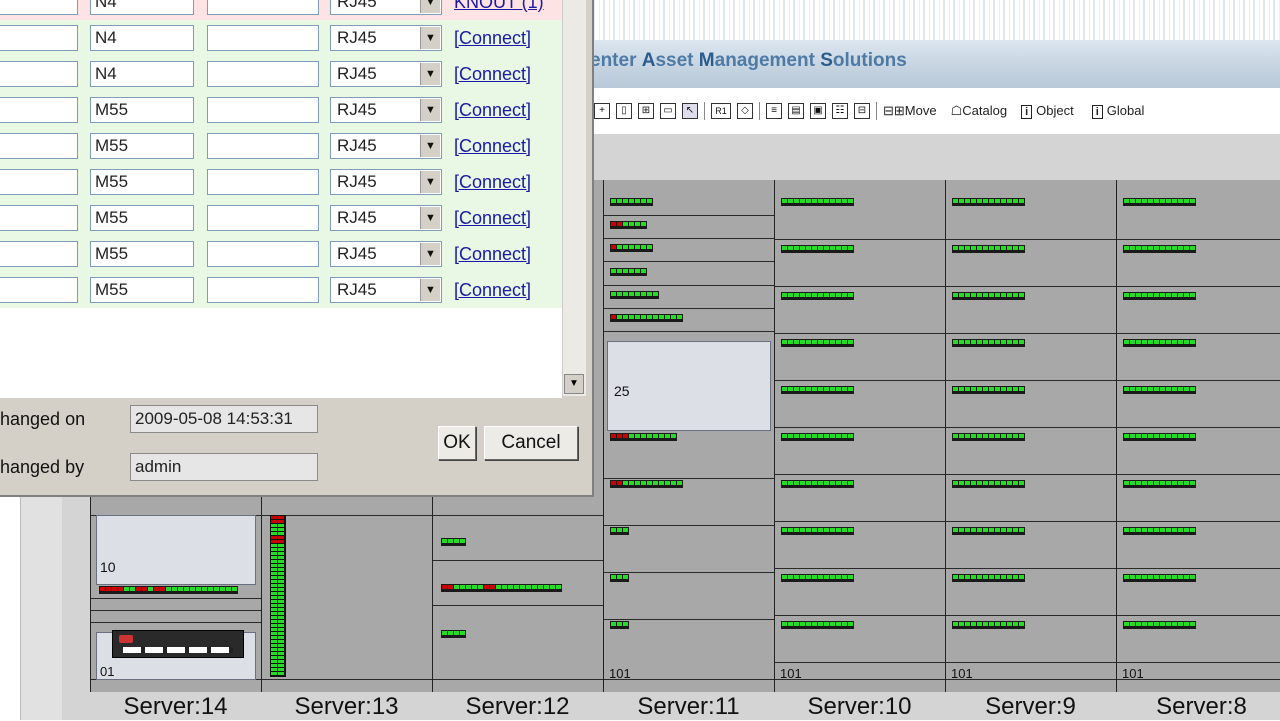 The height and width of the screenshot is (721, 1280). What do you see at coordinates (531, 443) in the screenshot?
I see `cancel-button: Cancel` at bounding box center [531, 443].